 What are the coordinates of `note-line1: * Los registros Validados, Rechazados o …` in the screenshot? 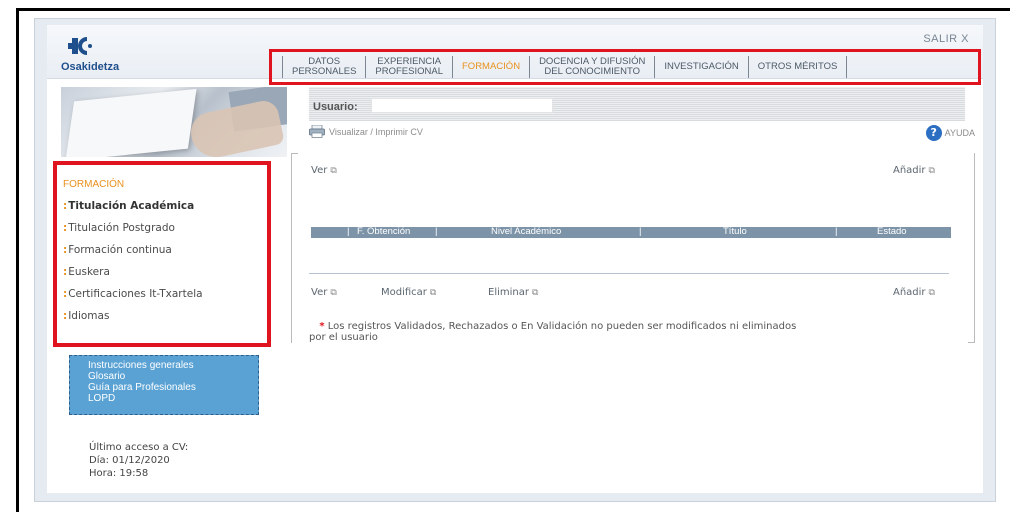 It's located at (638, 326).